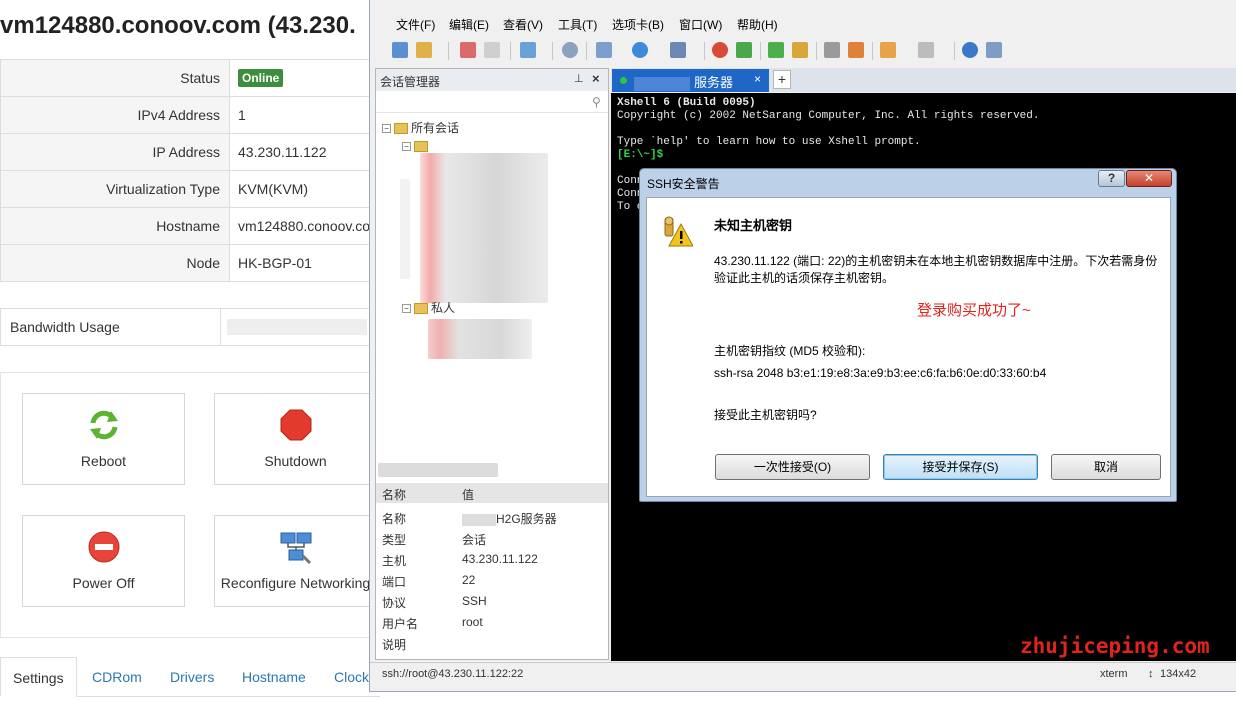 The width and height of the screenshot is (1236, 702). I want to click on tab-session: 服务器 ×, so click(690, 80).